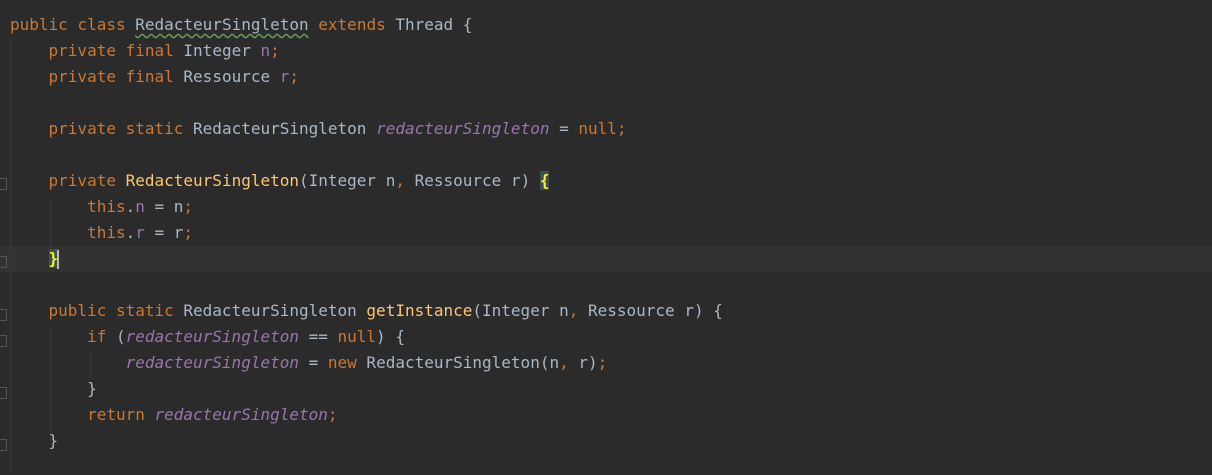  I want to click on code-token: Ressource, so click(226, 76).